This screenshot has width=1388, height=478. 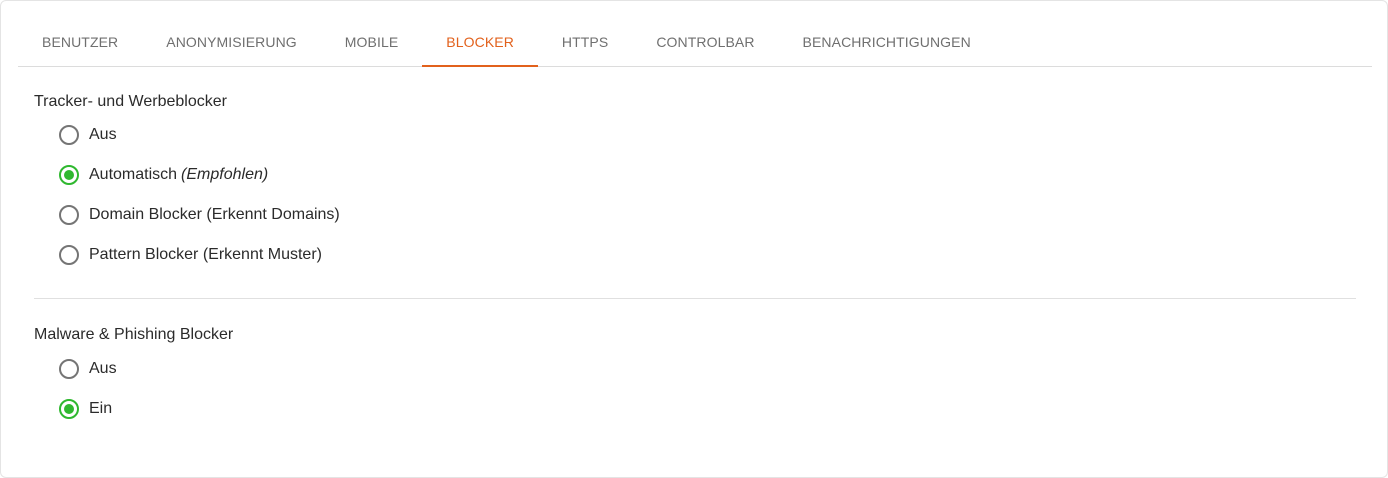 What do you see at coordinates (134, 334) in the screenshot?
I see `malware-section-title: Malware & Phishing Blocker` at bounding box center [134, 334].